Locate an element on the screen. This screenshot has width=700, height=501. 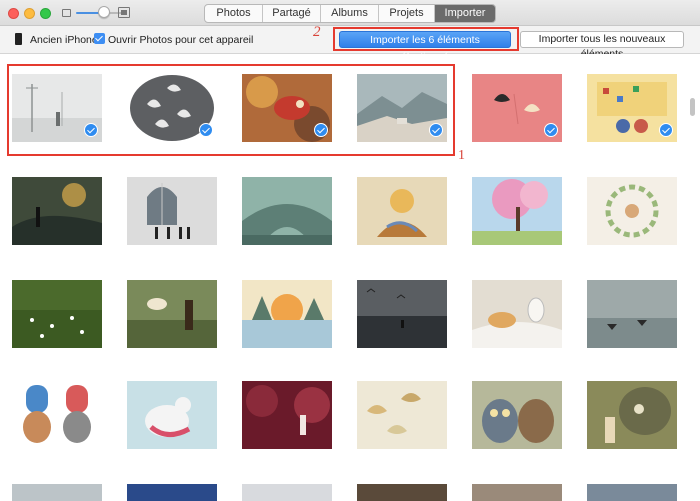
device-name: Ancien iPhone is located at coordinates (64, 40).